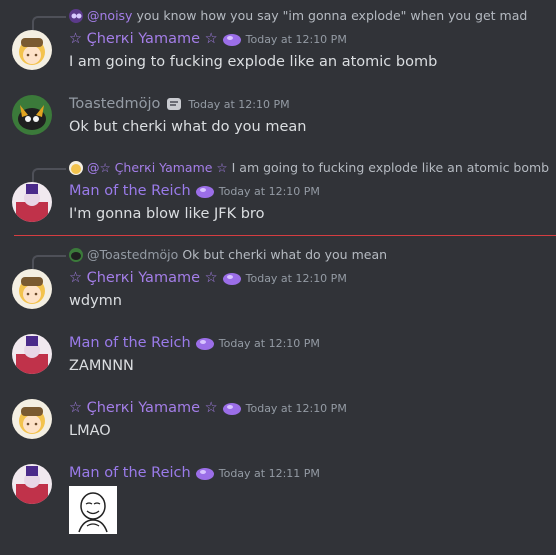 The width and height of the screenshot is (556, 555). What do you see at coordinates (285, 235) in the screenshot?
I see `new-messages-divider` at bounding box center [285, 235].